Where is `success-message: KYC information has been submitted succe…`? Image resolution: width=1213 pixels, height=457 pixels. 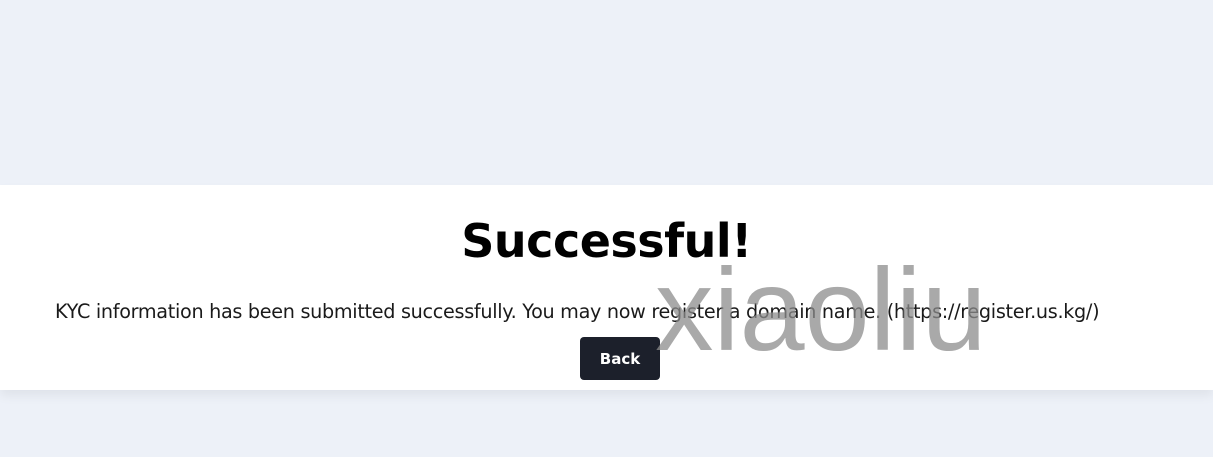
success-message: KYC information has been submitted succe… is located at coordinates (577, 311).